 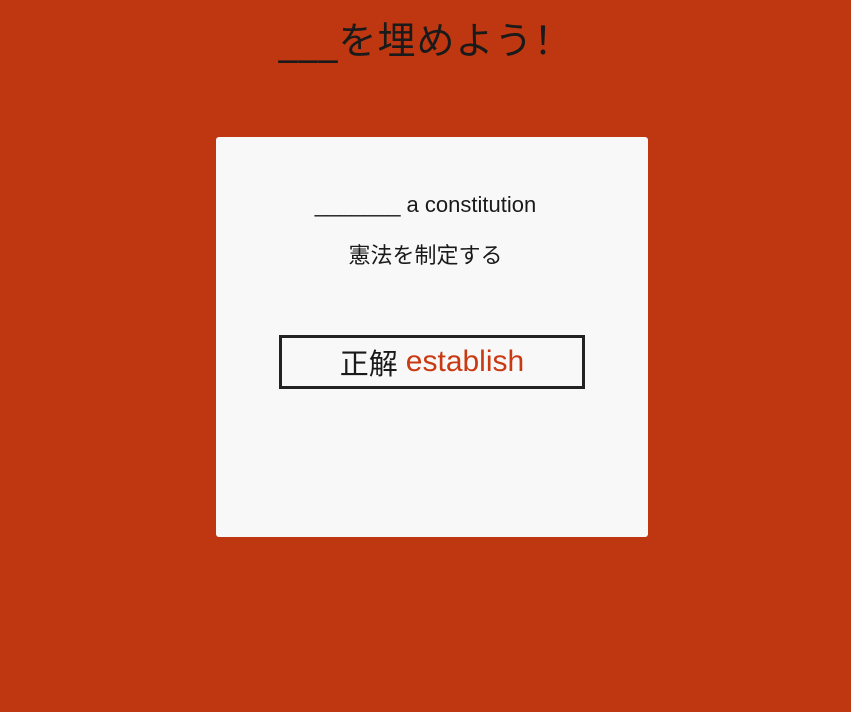 What do you see at coordinates (425, 41) in the screenshot?
I see `page-title: ___を埋めよう！` at bounding box center [425, 41].